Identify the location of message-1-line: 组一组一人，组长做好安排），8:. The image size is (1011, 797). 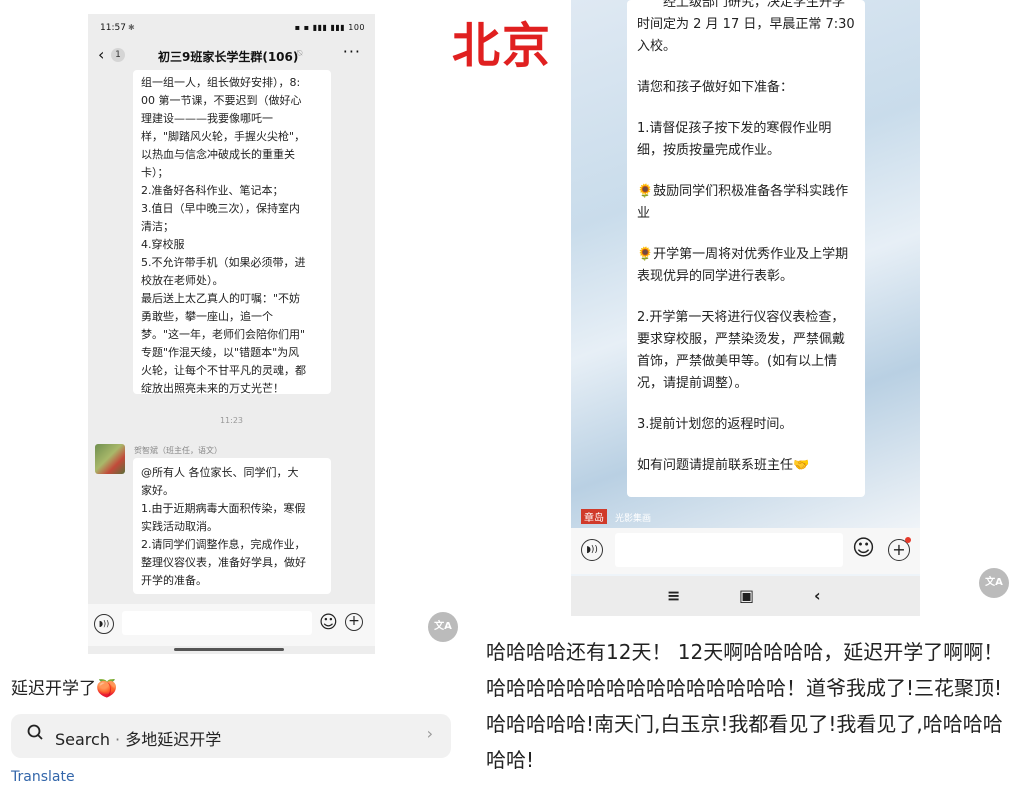
(221, 82).